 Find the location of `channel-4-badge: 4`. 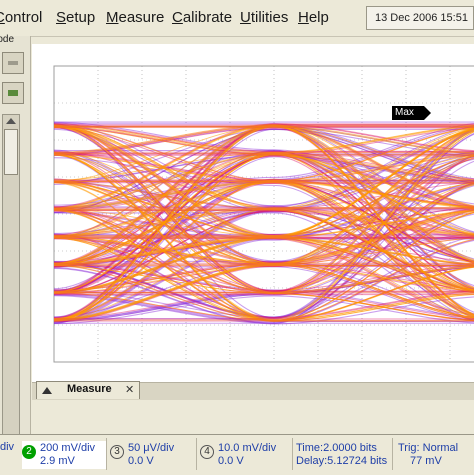

channel-4-badge: 4 is located at coordinates (207, 452).